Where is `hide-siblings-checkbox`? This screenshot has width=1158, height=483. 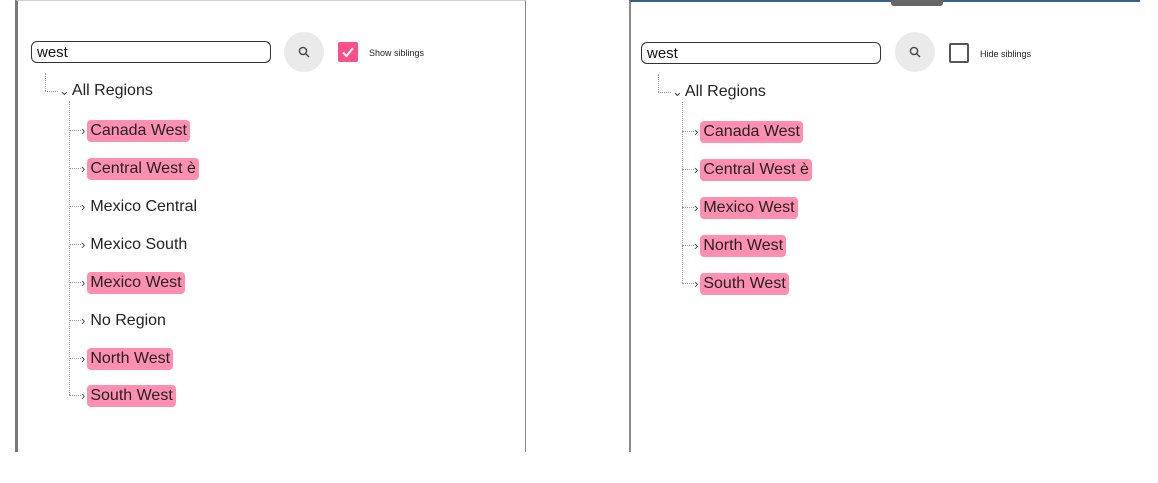
hide-siblings-checkbox is located at coordinates (959, 53).